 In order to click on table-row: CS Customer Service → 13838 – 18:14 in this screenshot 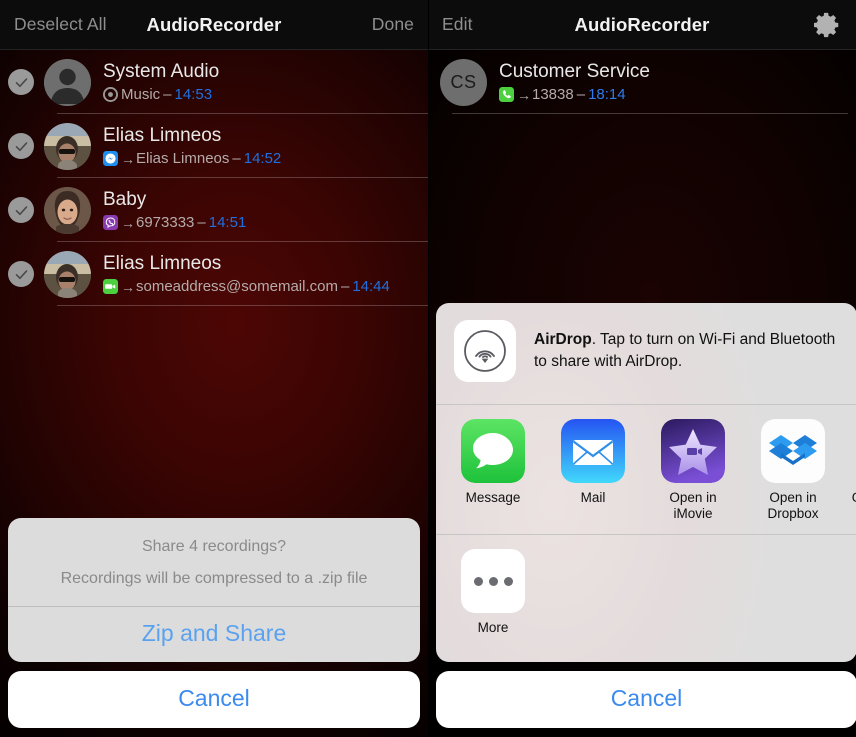, I will do `click(642, 82)`.